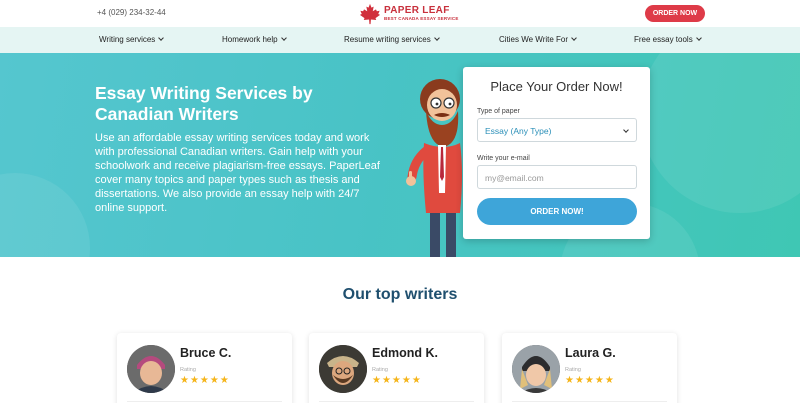 The width and height of the screenshot is (800, 403). Describe the element at coordinates (589, 368) in the screenshot. I see `writer-card: Laura G. Rating ★★★★★` at that location.